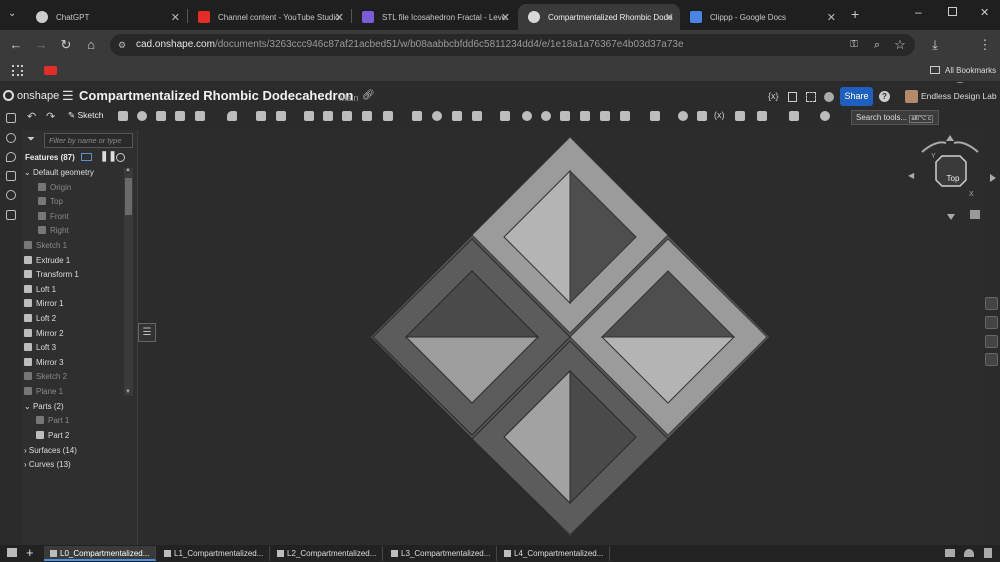  What do you see at coordinates (585, 116) in the screenshot?
I see `surface-icon` at bounding box center [585, 116].